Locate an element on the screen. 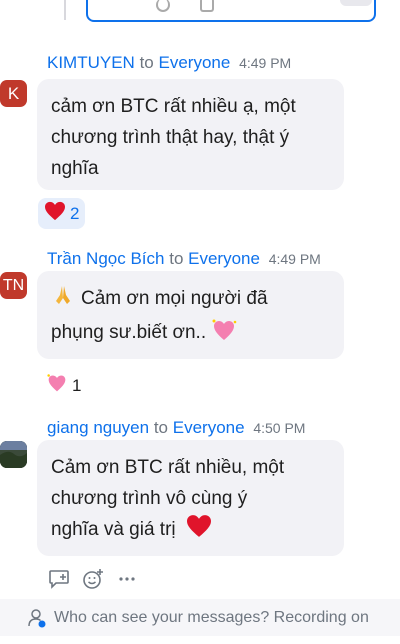 The width and height of the screenshot is (400, 644). avatar-photo is located at coordinates (13, 454).